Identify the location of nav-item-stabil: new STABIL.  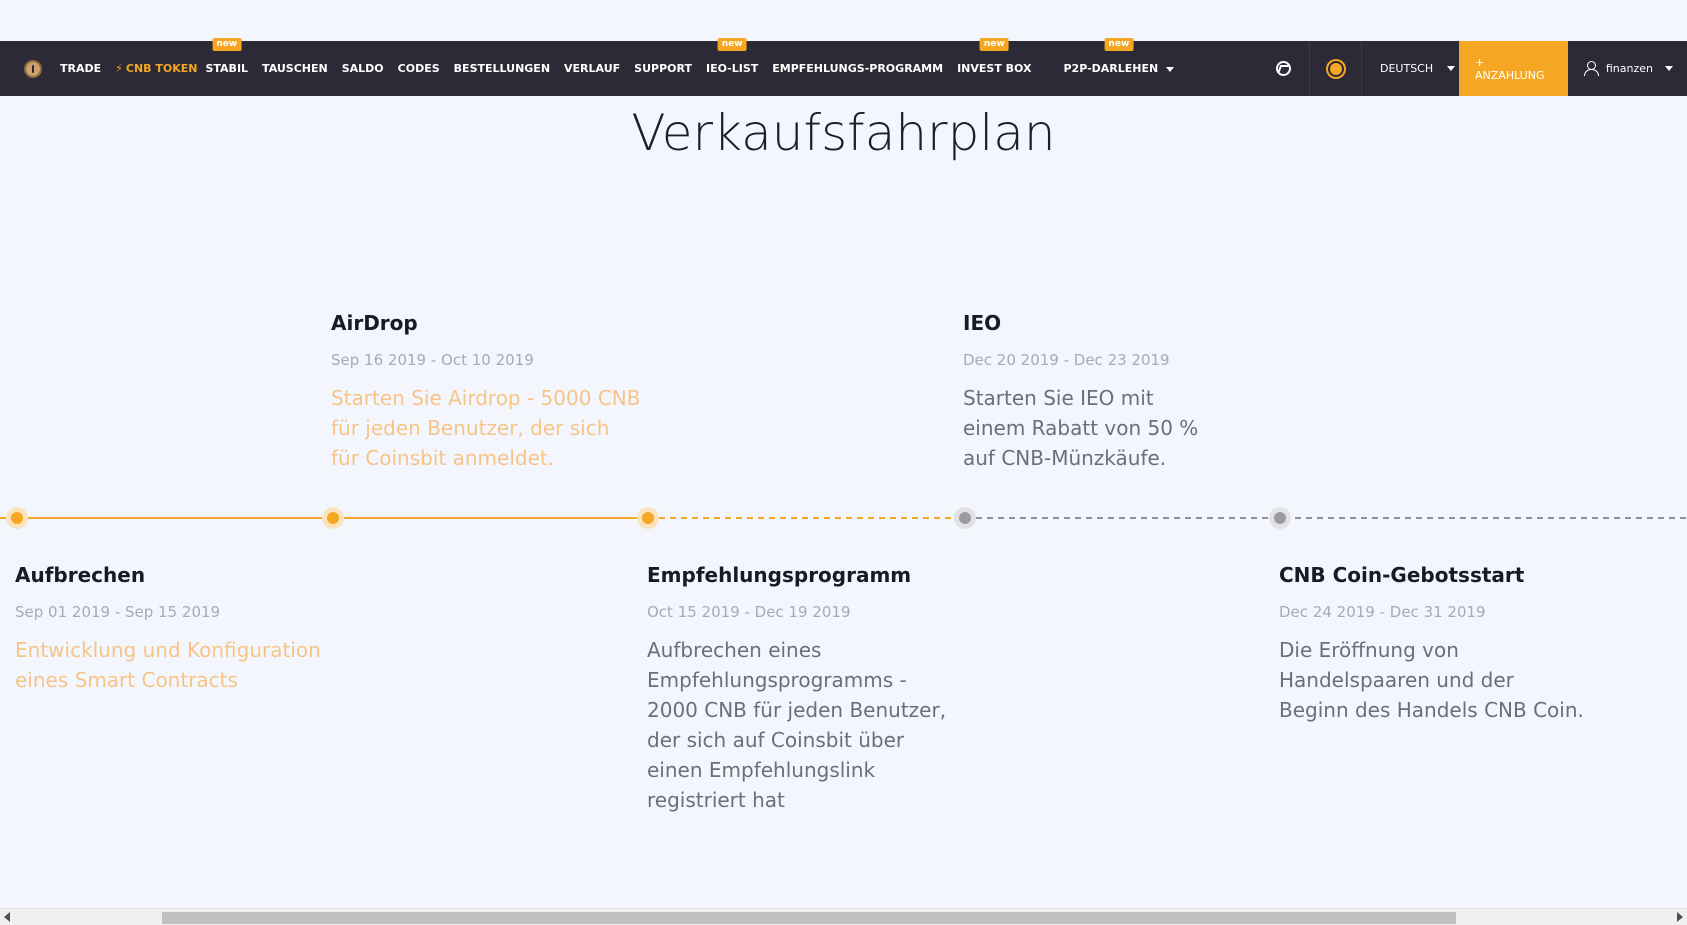
(226, 56).